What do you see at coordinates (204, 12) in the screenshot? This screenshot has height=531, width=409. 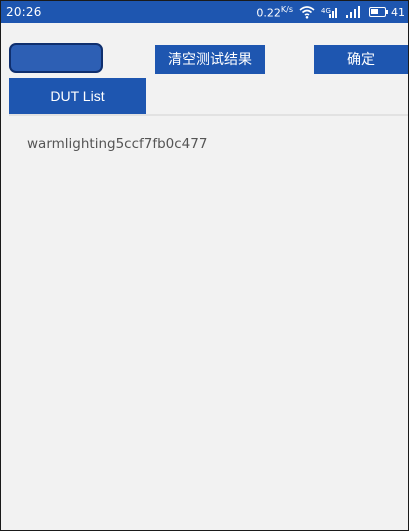 I see `status-bar: 20:26 0.22K/s 4G 41` at bounding box center [204, 12].